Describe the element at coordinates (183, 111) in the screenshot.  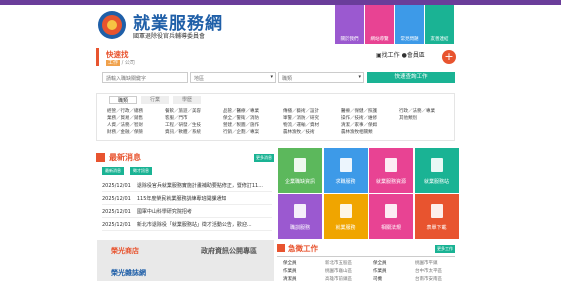
I see `category-link: 餐飲／旅遊／美容` at that location.